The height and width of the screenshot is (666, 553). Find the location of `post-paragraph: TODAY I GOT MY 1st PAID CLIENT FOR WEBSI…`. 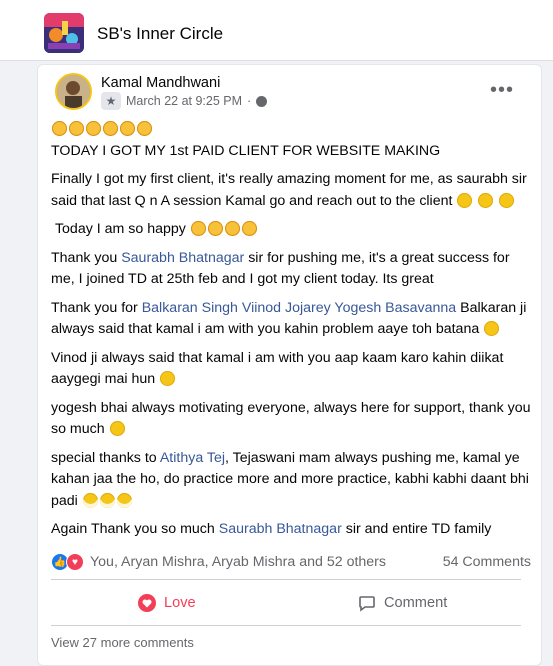

post-paragraph: TODAY I GOT MY 1st PAID CLIENT FOR WEBSI… is located at coordinates (246, 150).